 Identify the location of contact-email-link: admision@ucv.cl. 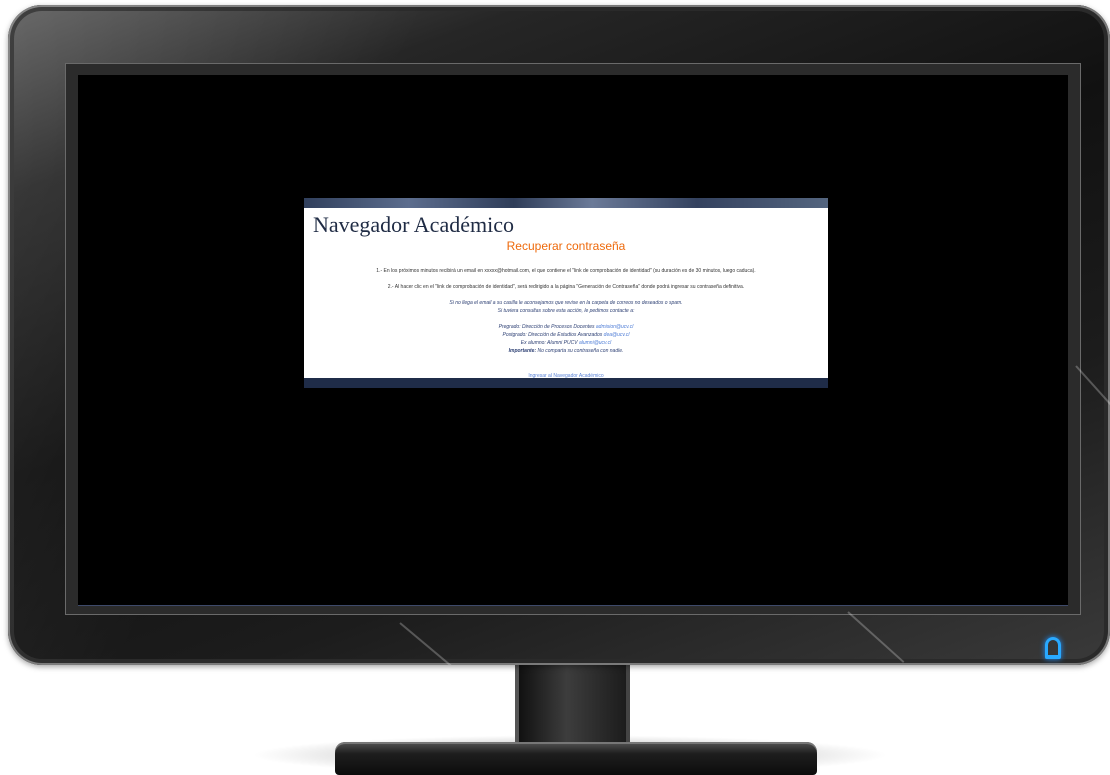
(615, 327).